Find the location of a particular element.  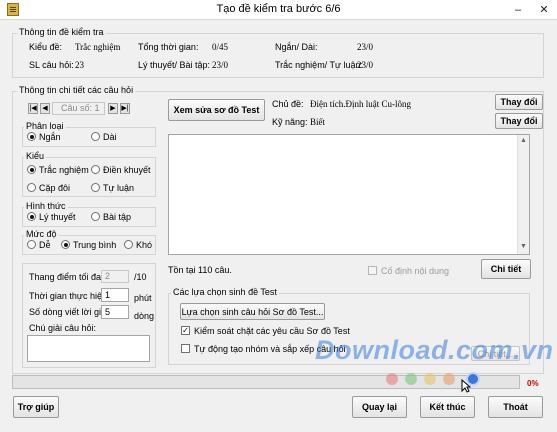

chu-giai-textarea is located at coordinates (88, 348).